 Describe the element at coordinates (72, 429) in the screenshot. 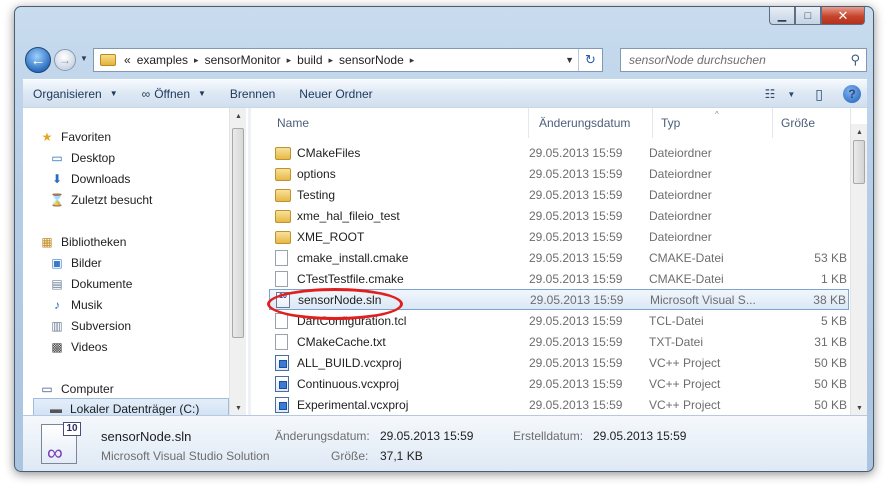

I see `version-badge: 10` at that location.